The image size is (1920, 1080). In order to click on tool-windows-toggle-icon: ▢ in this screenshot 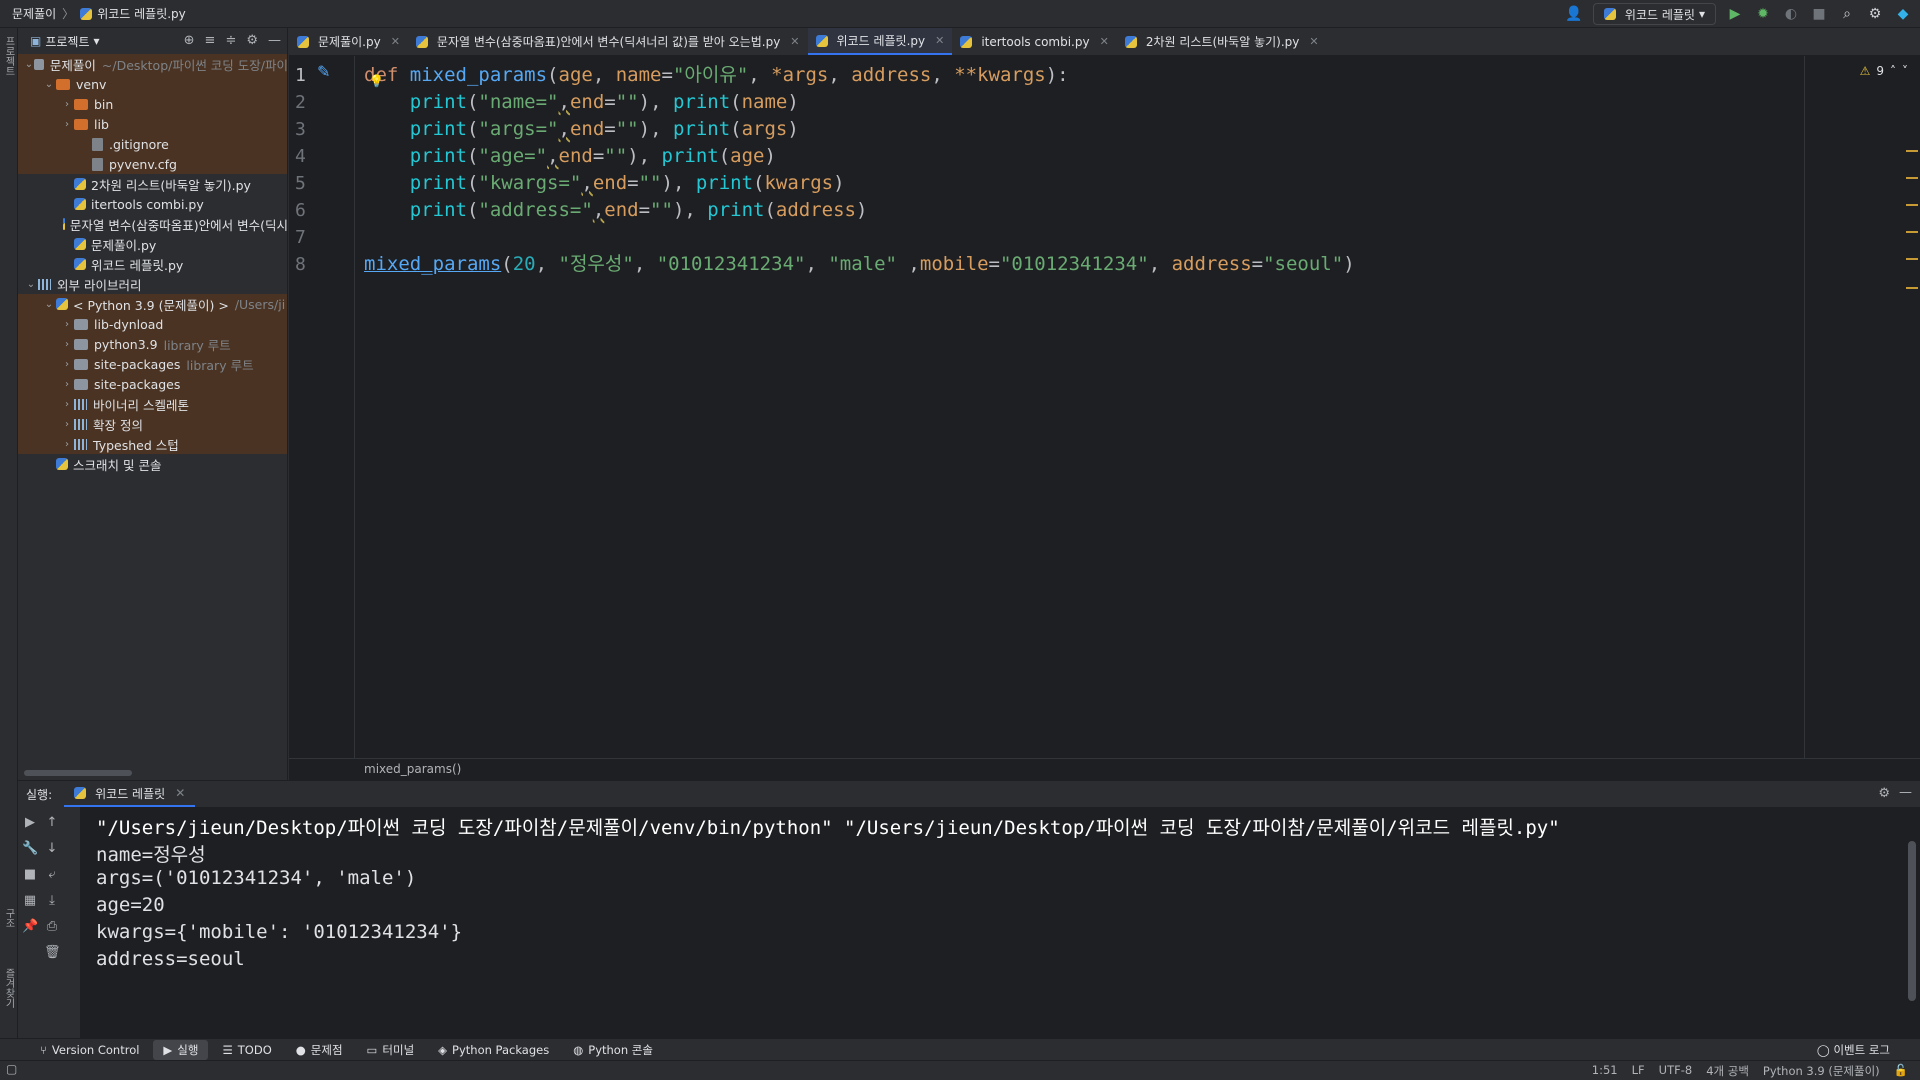, I will do `click(11, 1069)`.